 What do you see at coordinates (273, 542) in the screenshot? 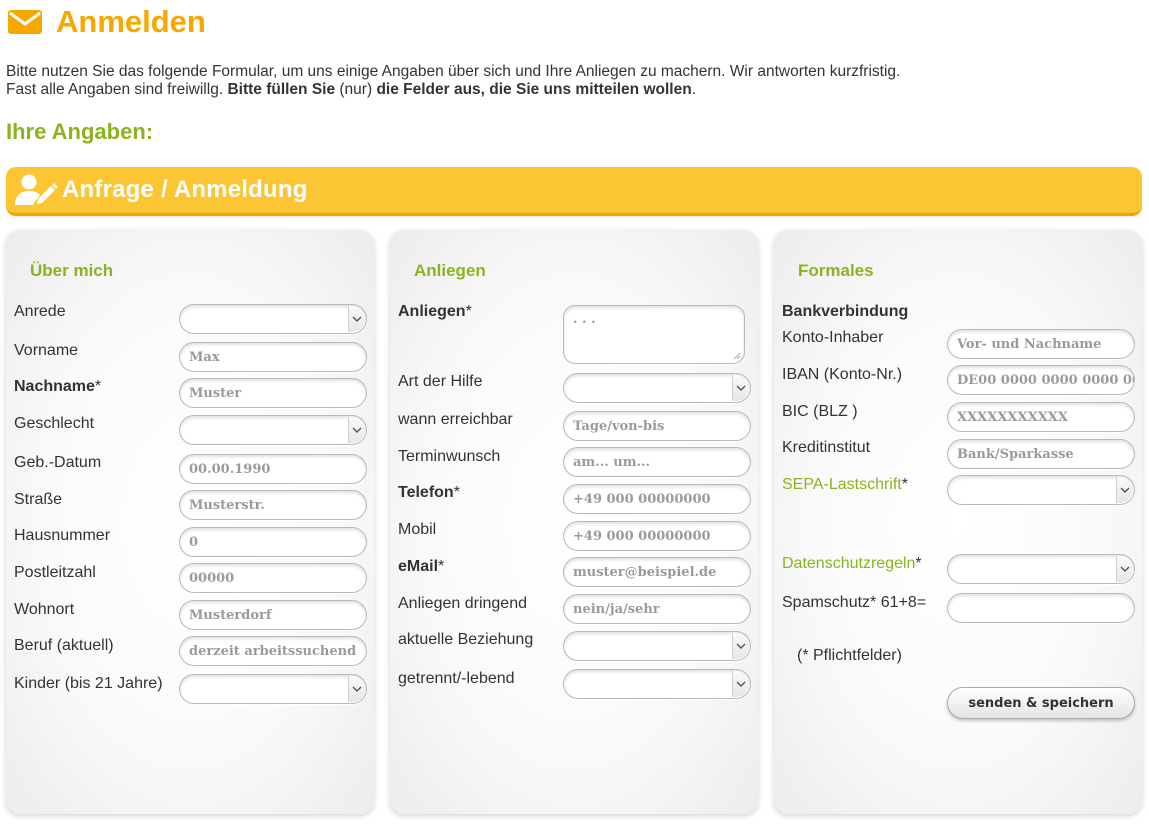
I see `hausnummer-input: 0` at bounding box center [273, 542].